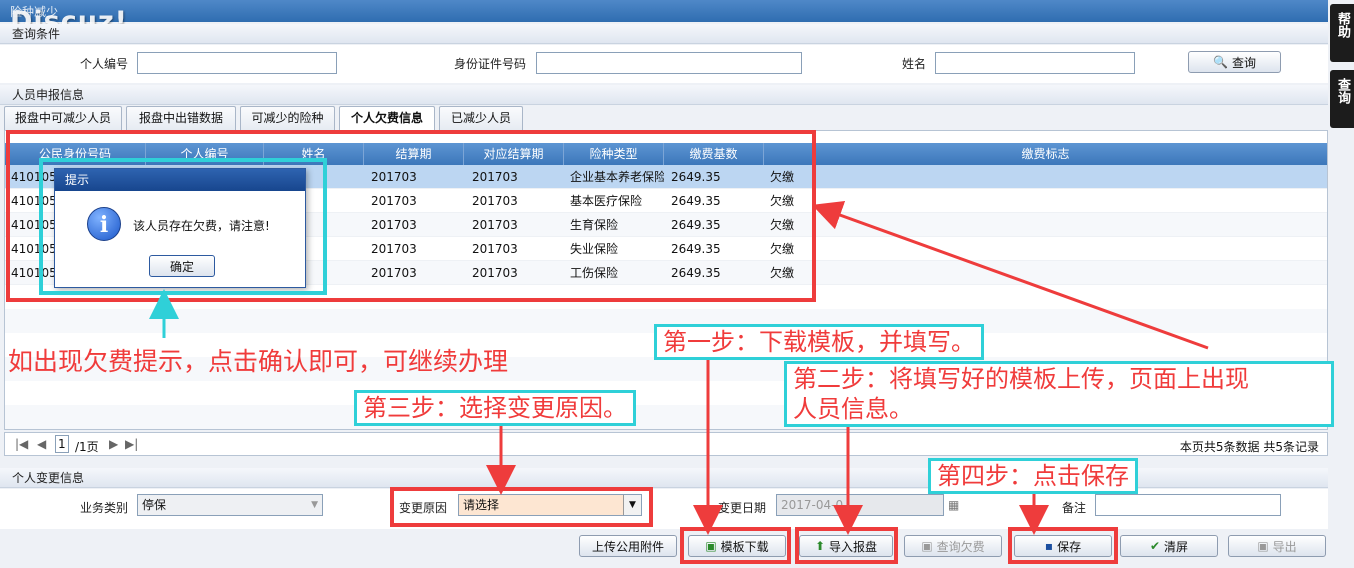 This screenshot has width=1354, height=568. Describe the element at coordinates (819, 342) in the screenshot. I see `step1-annotation: 第一步：下载模板，并填写。` at that location.